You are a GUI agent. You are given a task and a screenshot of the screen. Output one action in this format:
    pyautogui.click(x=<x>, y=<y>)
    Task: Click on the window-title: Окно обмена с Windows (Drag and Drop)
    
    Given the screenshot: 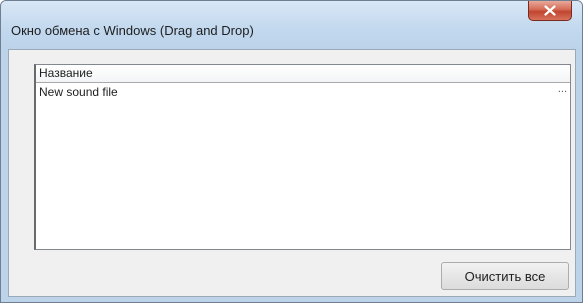 What is the action you would take?
    pyautogui.click(x=132, y=30)
    